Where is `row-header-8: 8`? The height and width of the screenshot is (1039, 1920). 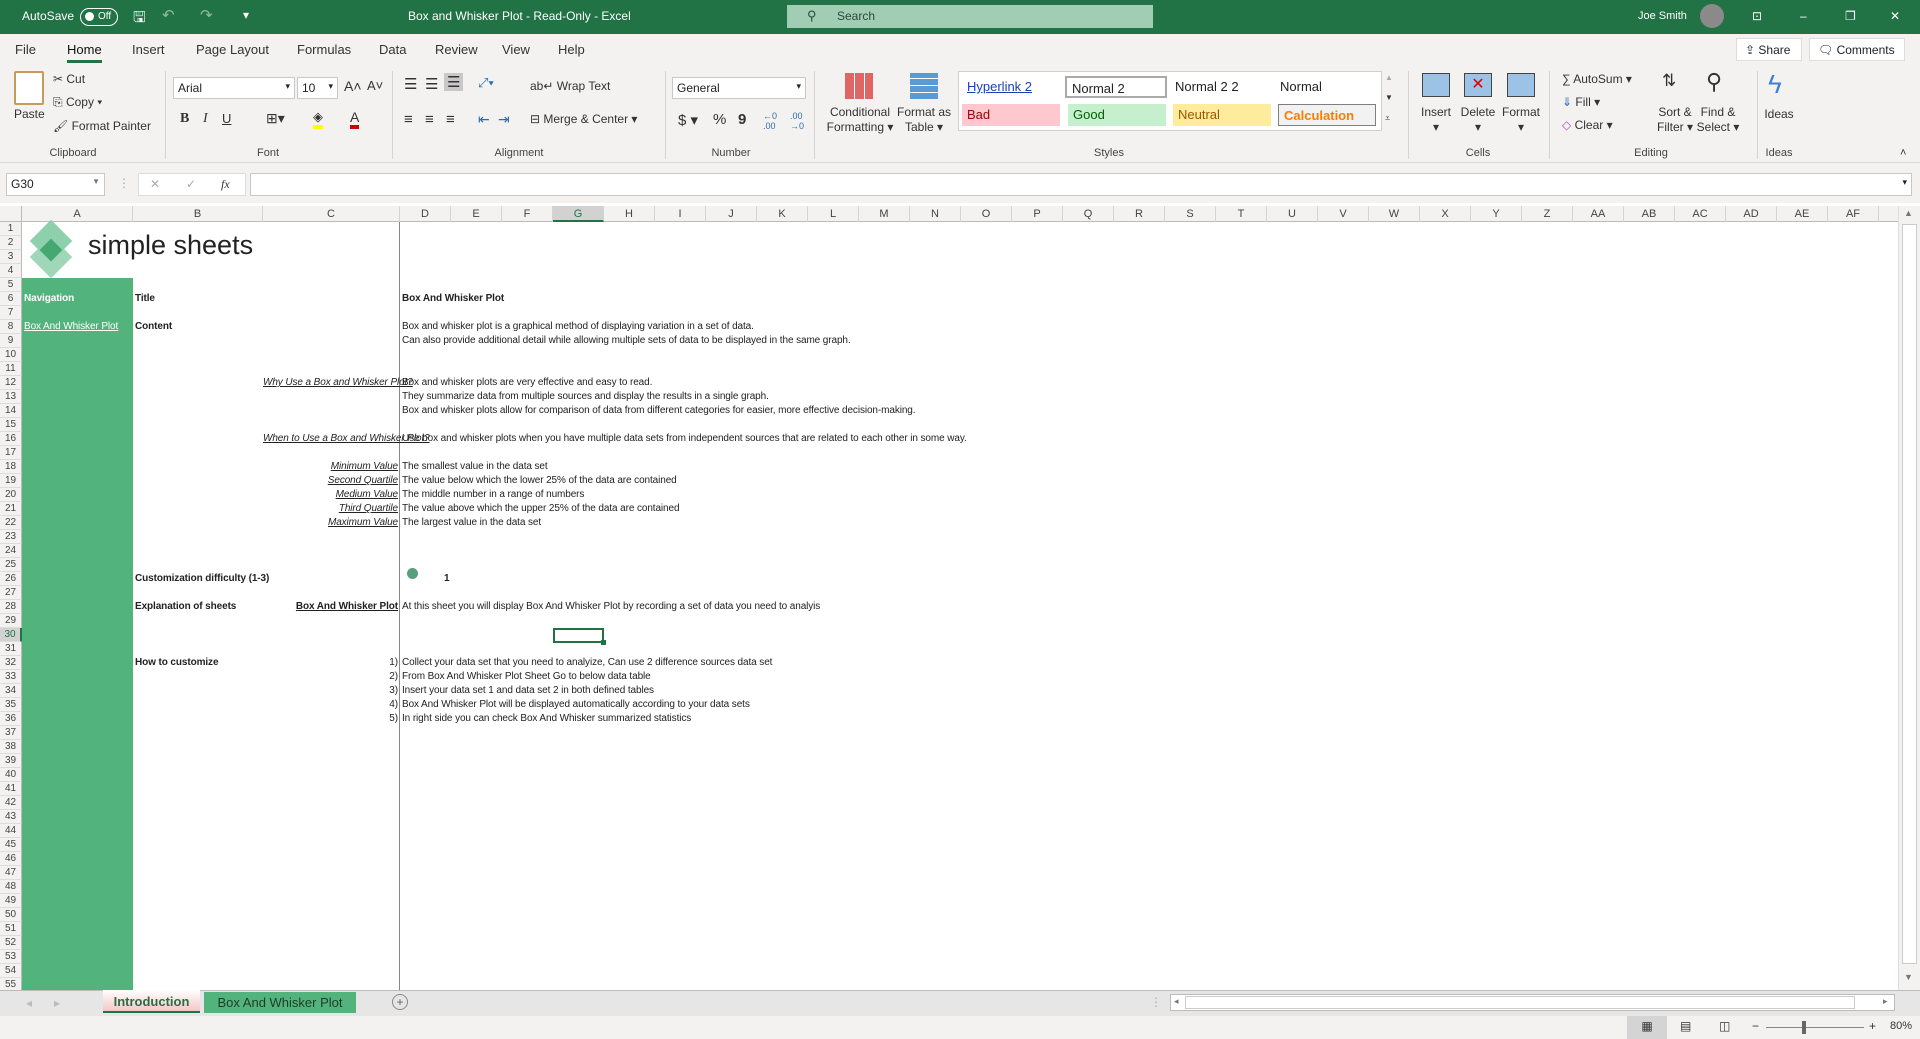 row-header-8: 8 is located at coordinates (11, 327).